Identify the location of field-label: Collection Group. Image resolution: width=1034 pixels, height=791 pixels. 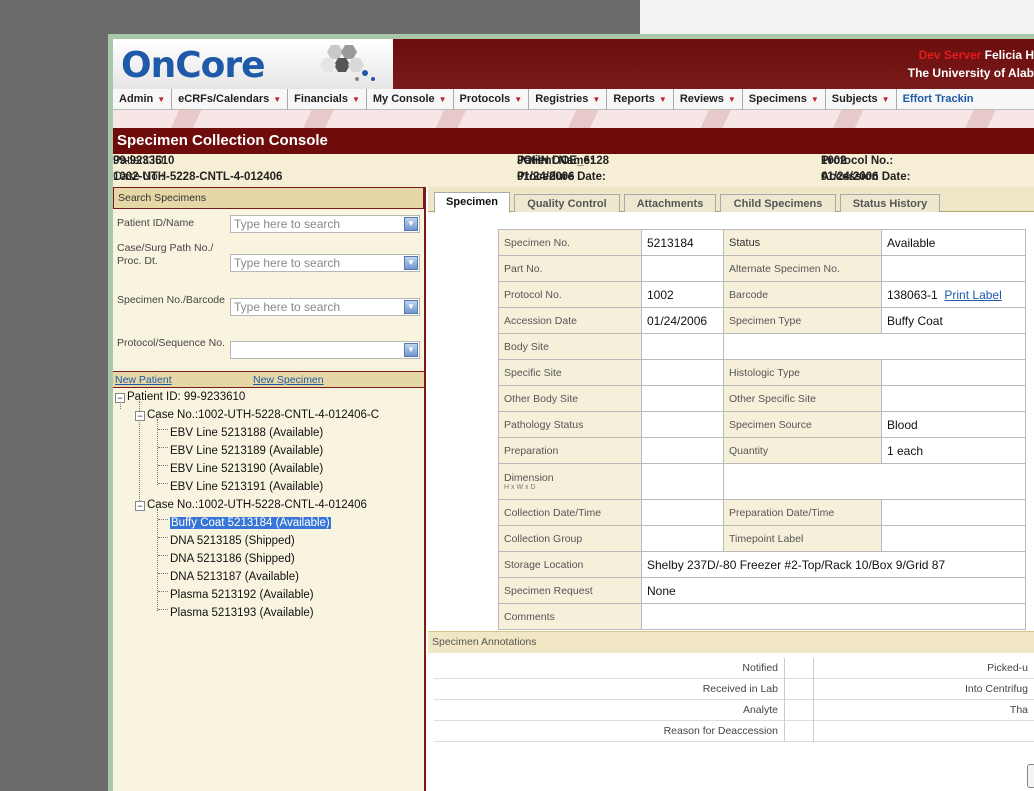
(570, 538).